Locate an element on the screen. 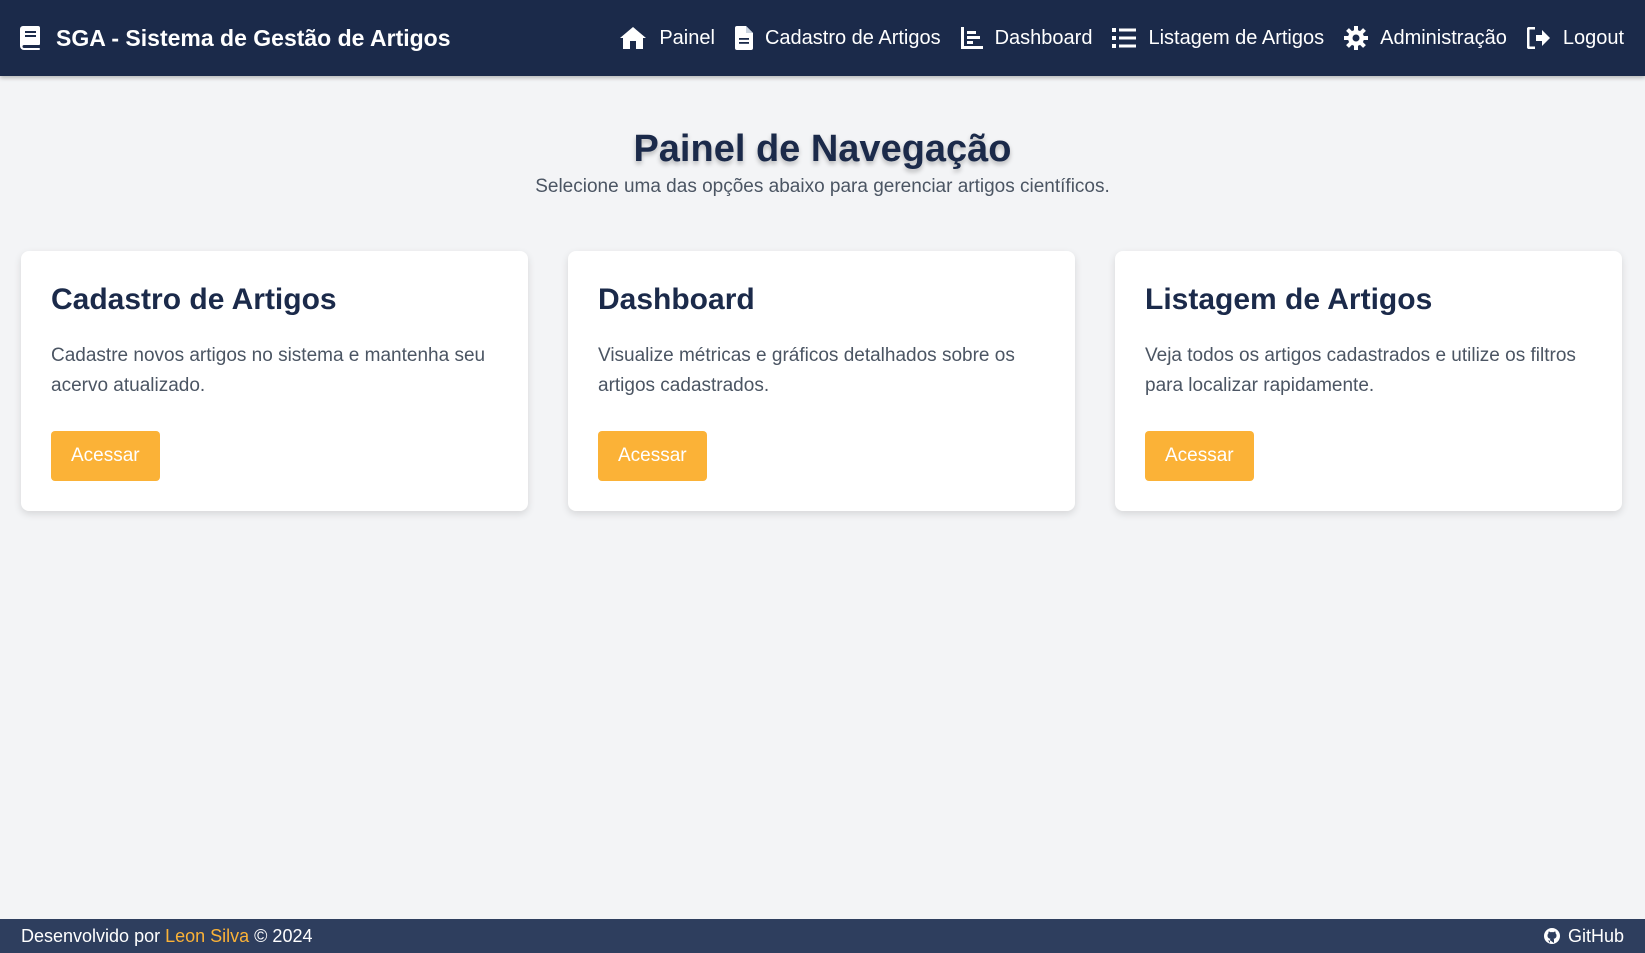 The width and height of the screenshot is (1645, 953). footer-prefix: Desenvolvido por is located at coordinates (91, 935).